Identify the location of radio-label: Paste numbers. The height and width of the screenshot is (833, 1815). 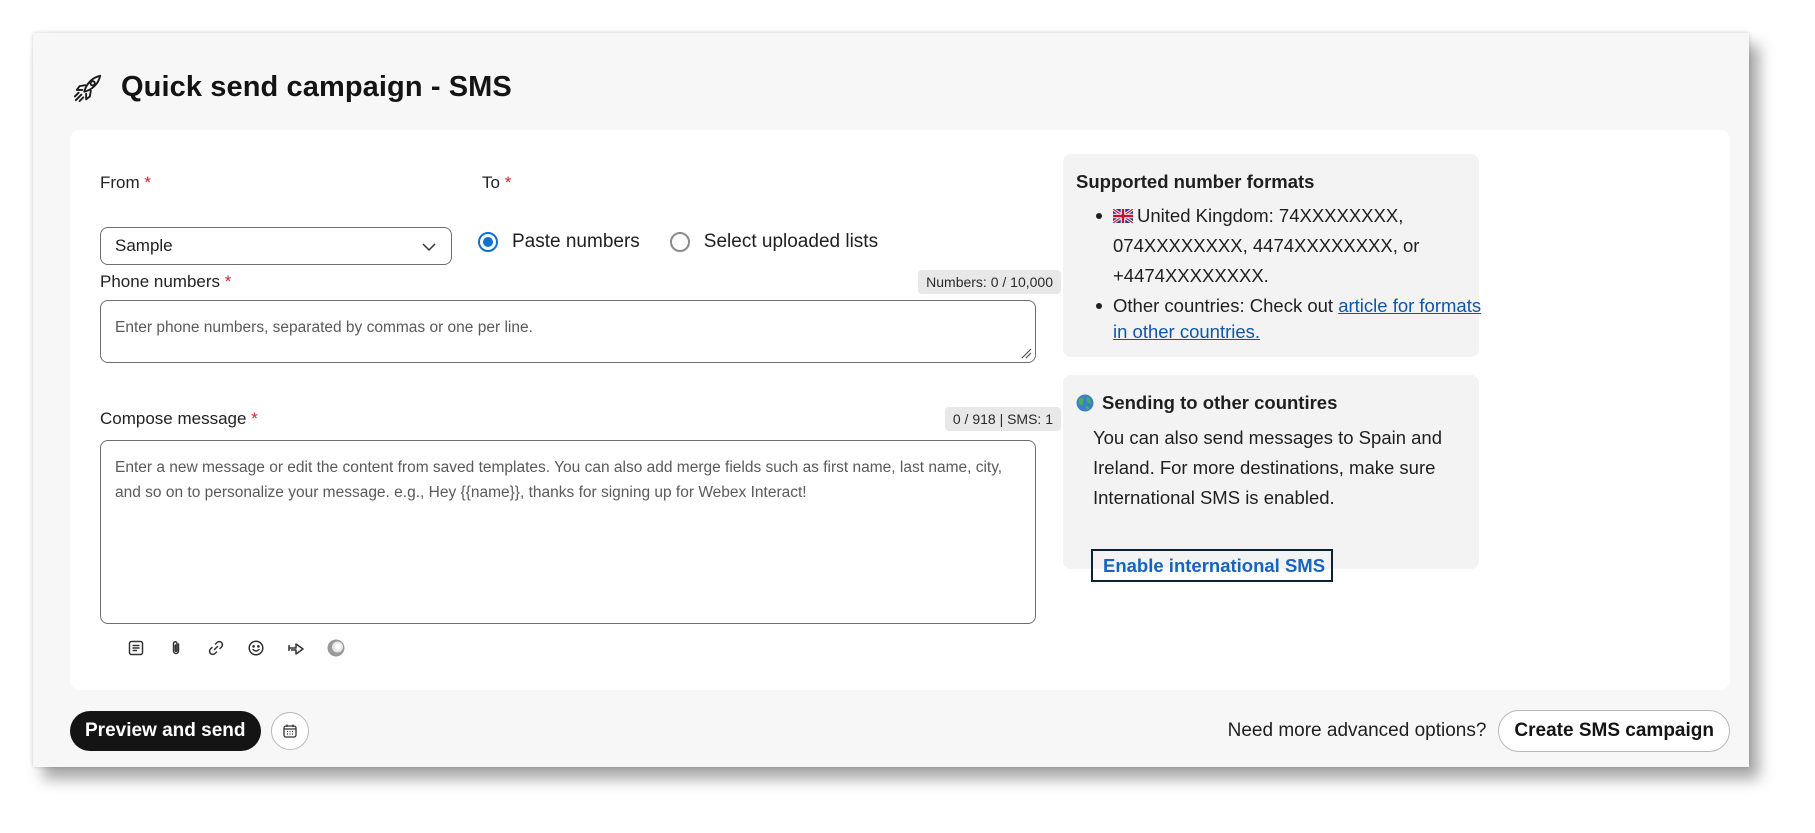
(576, 241).